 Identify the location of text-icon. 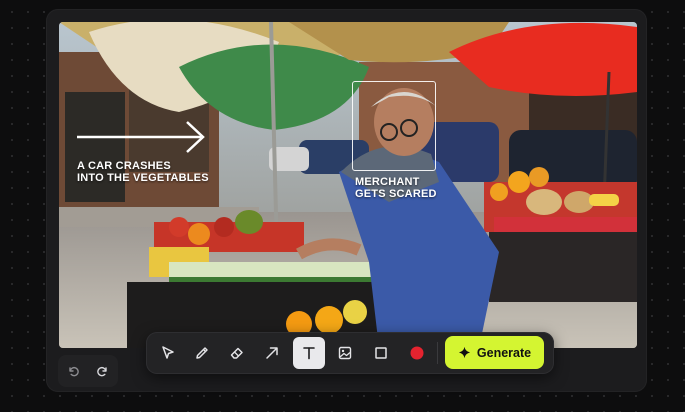
(309, 353).